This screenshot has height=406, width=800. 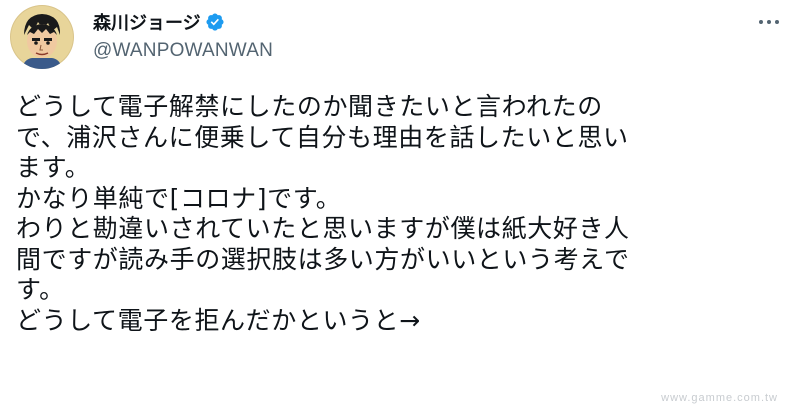 I want to click on avatar-illustration, so click(x=42, y=37).